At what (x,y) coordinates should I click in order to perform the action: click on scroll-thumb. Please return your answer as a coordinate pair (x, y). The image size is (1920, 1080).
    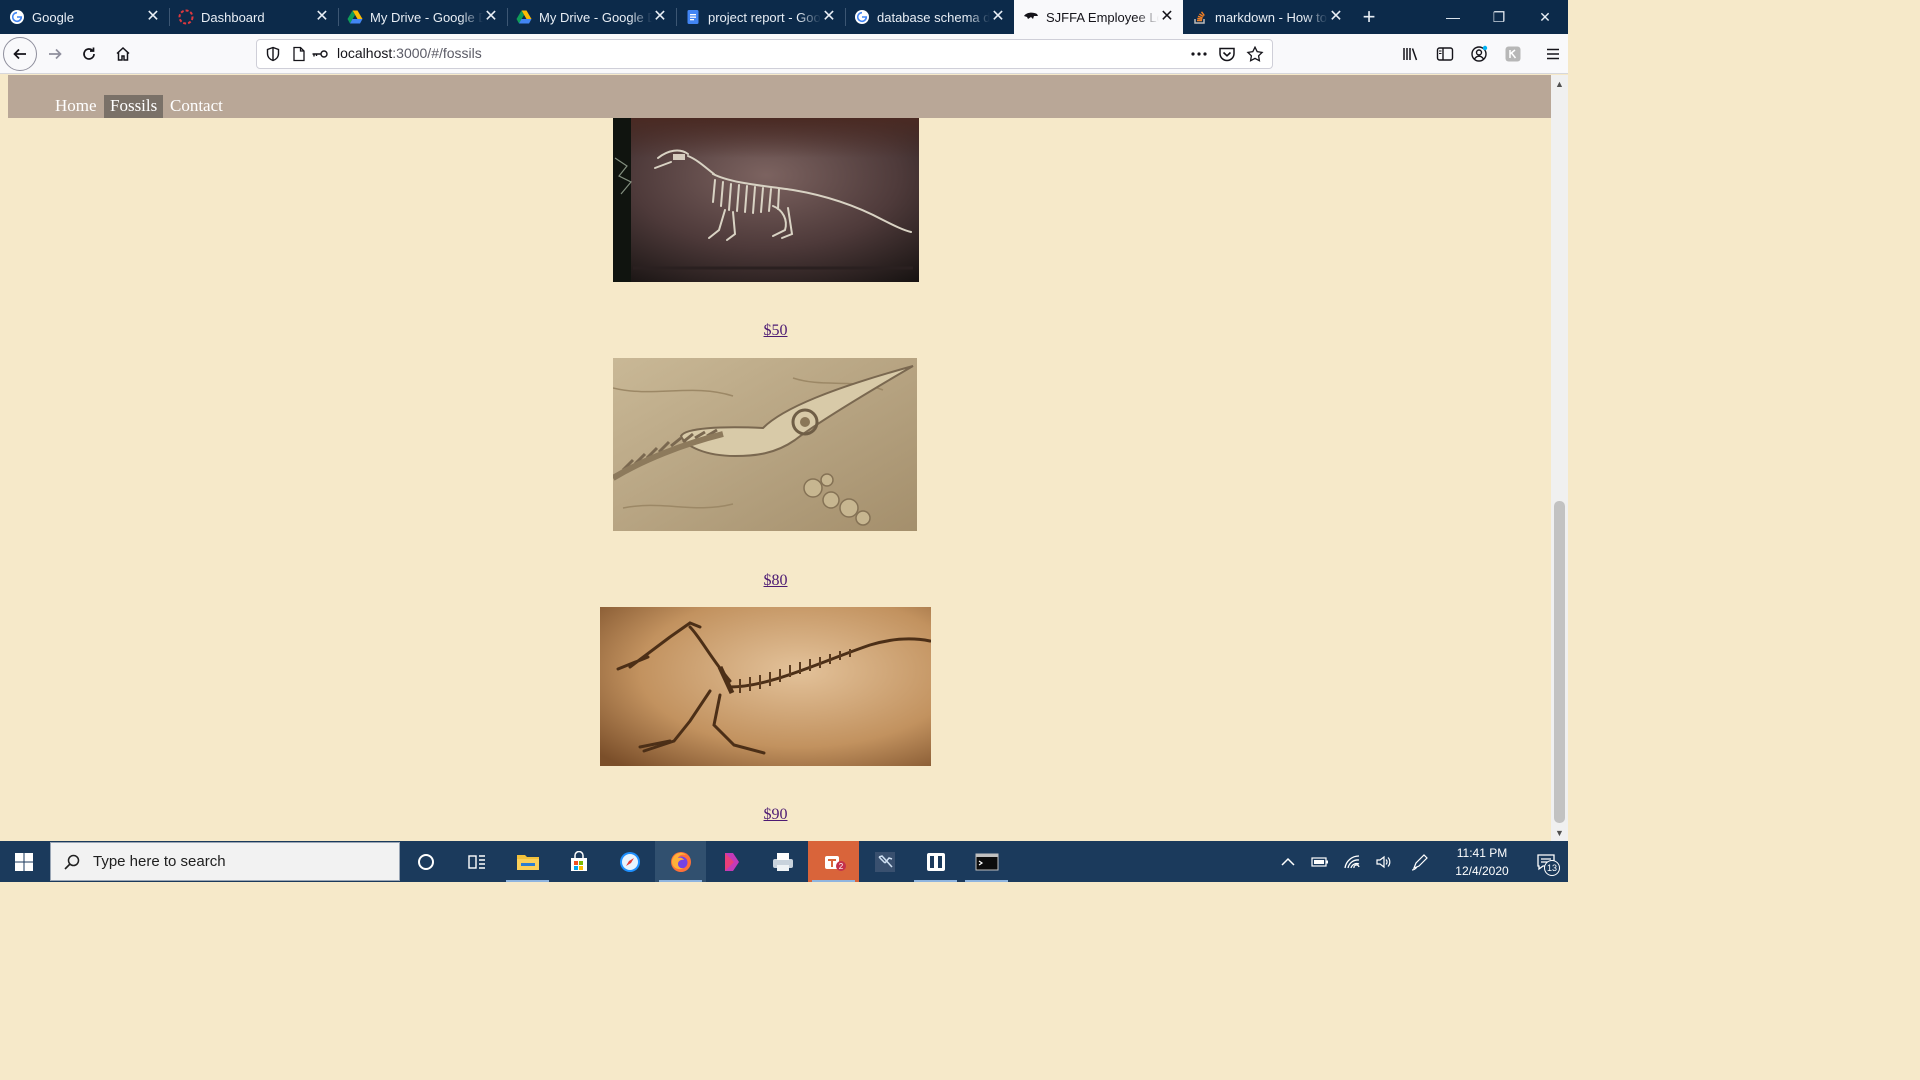
    Looking at the image, I should click on (1559, 662).